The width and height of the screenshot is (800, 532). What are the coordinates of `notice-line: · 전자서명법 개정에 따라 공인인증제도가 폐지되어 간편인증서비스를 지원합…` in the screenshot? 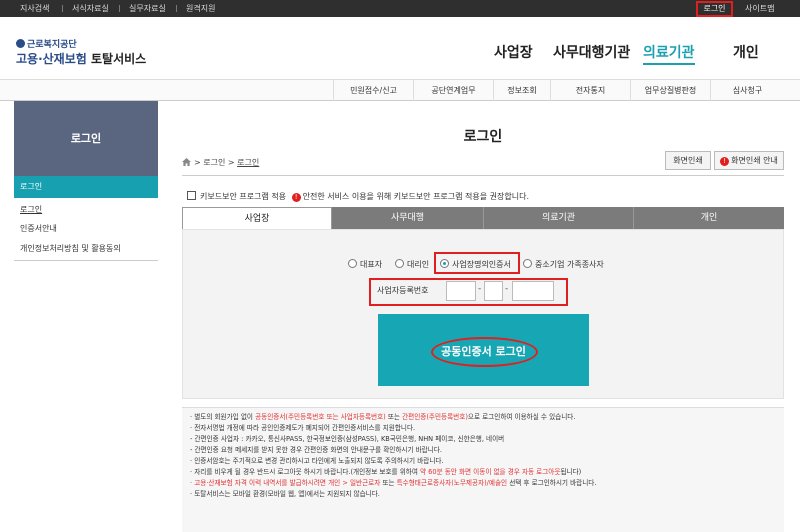 It's located at (483, 428).